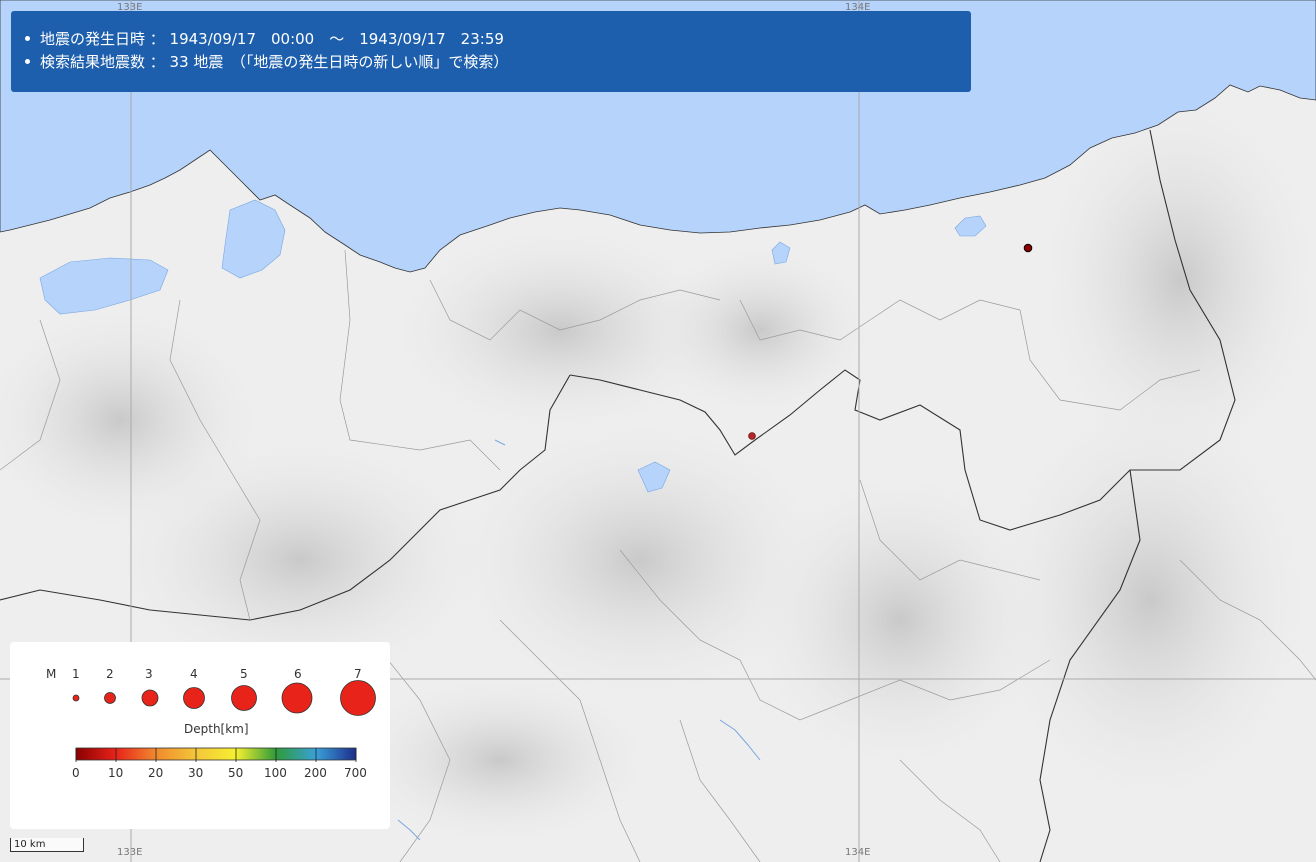 This screenshot has height=862, width=1316. What do you see at coordinates (274, 62) in the screenshot?
I see `result-count-text: 検索結果地震数 ： 33 地震 （「地震の発生日時の新しい順」で検索）` at bounding box center [274, 62].